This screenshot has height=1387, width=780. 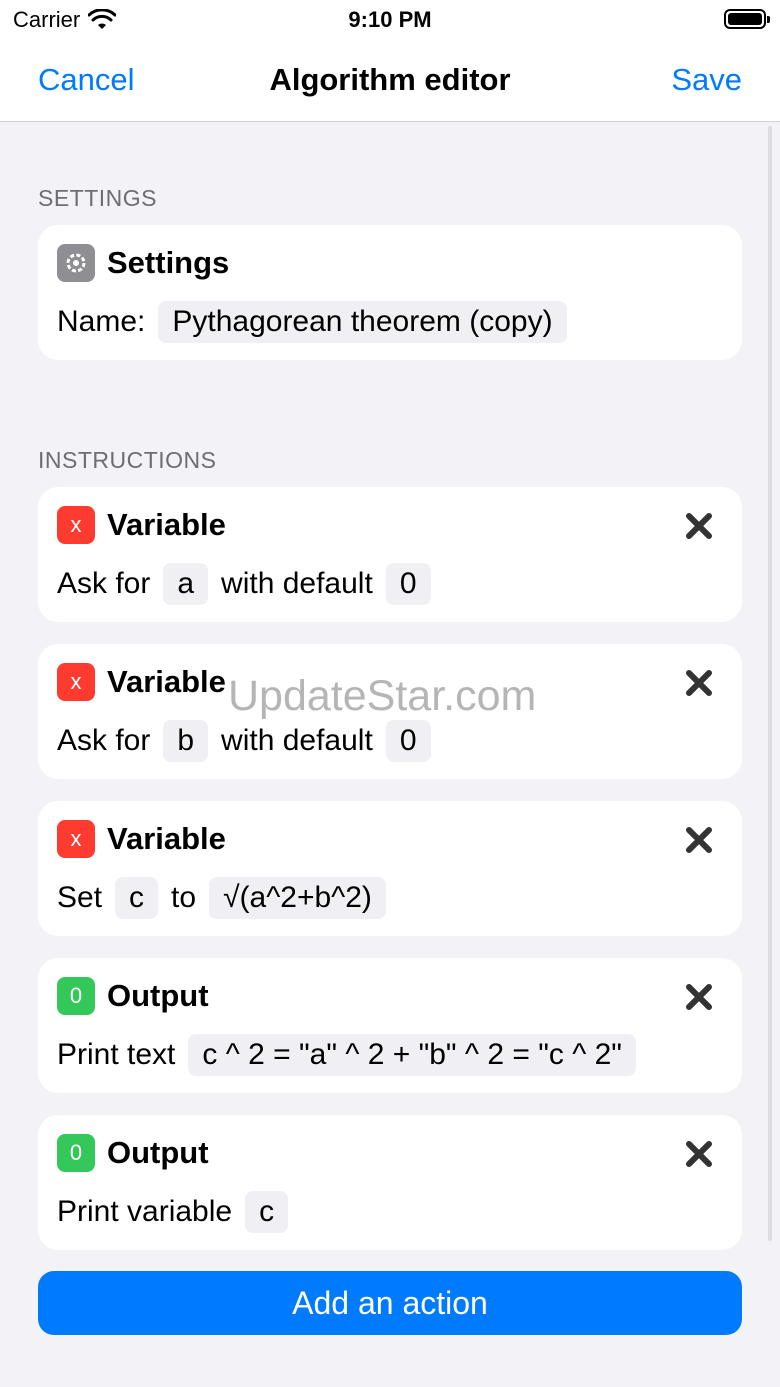 I want to click on name-label: Name:, so click(x=101, y=321).